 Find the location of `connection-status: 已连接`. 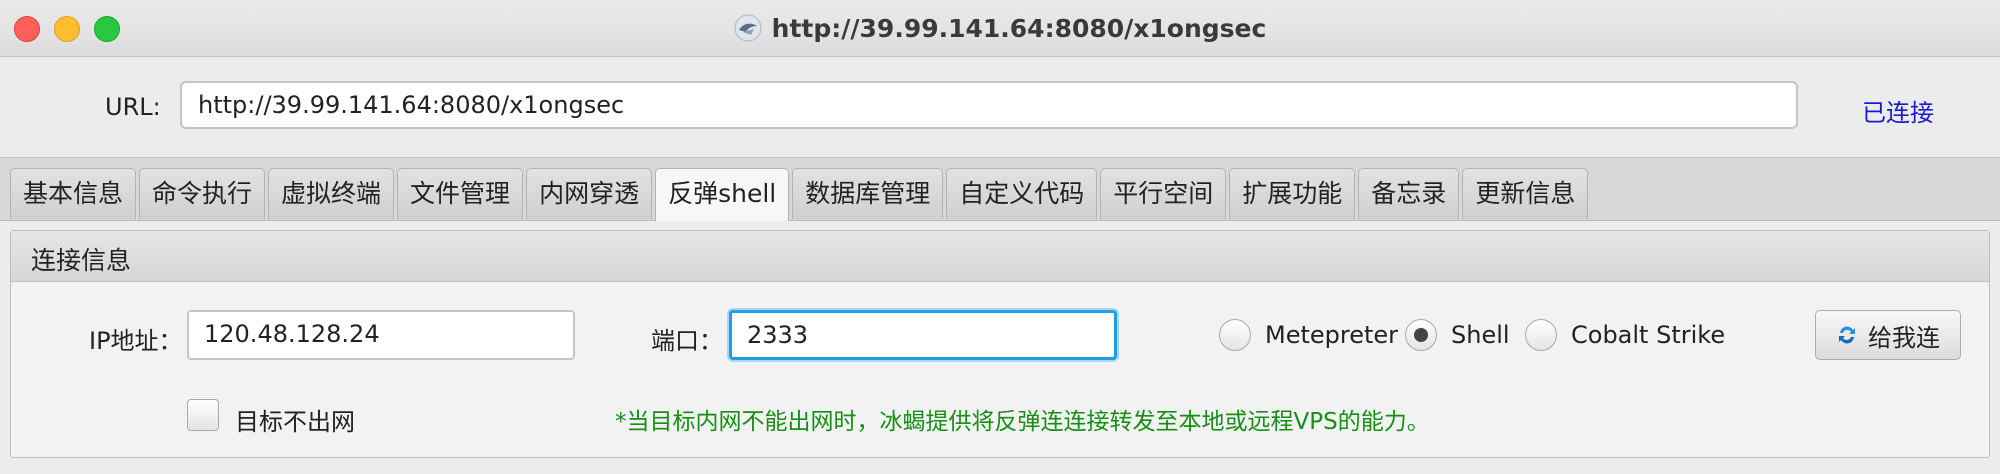

connection-status: 已连接 is located at coordinates (1898, 113).